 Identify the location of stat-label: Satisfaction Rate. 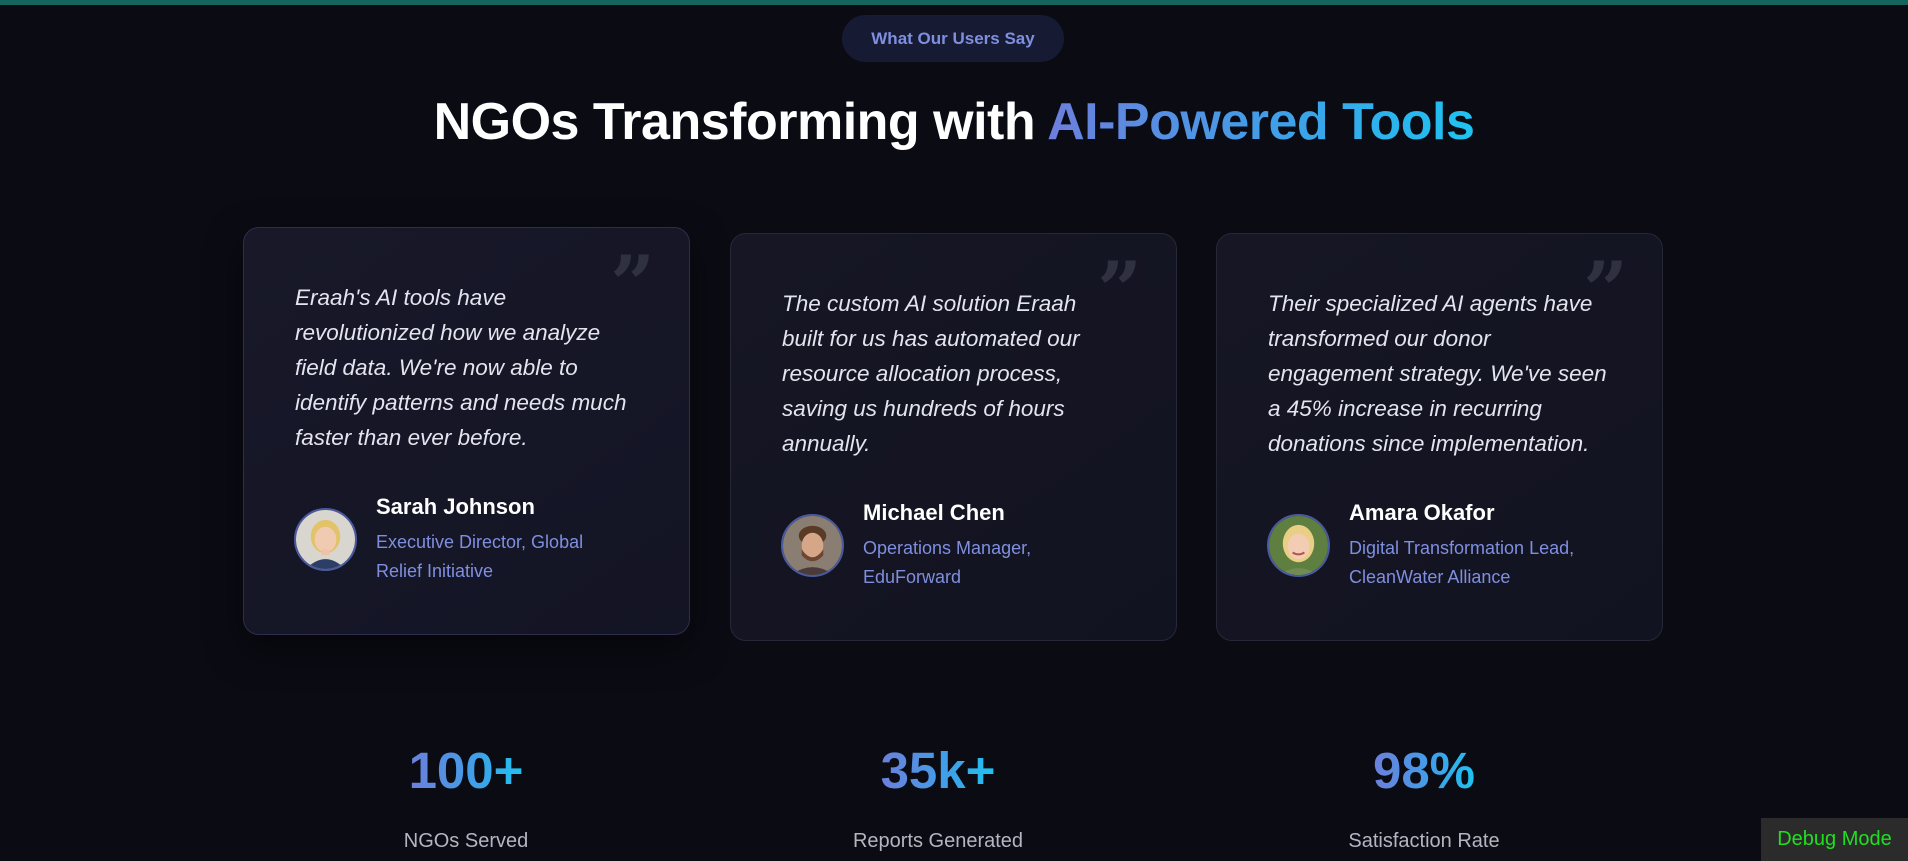
(1424, 841).